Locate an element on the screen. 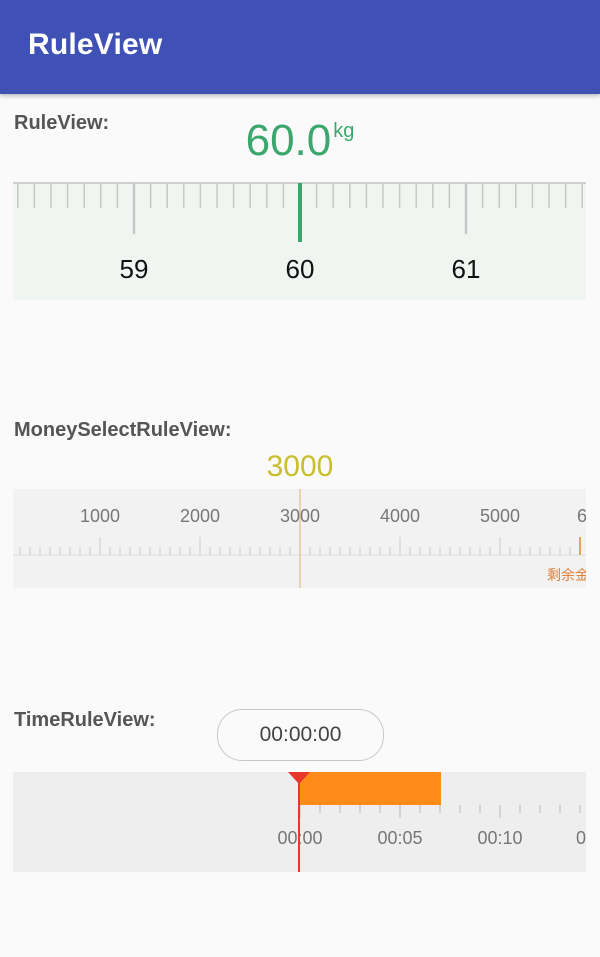  time-tick-label-0000: 00:00 is located at coordinates (300, 838).